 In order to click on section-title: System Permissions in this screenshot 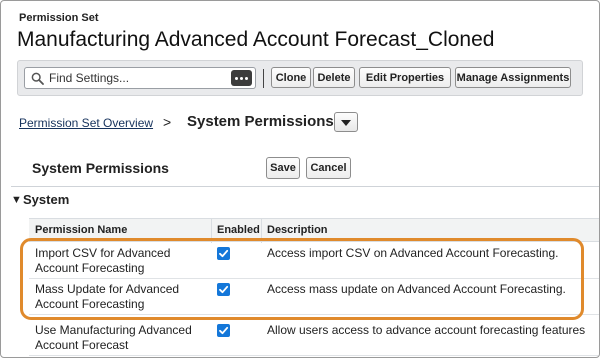, I will do `click(100, 168)`.